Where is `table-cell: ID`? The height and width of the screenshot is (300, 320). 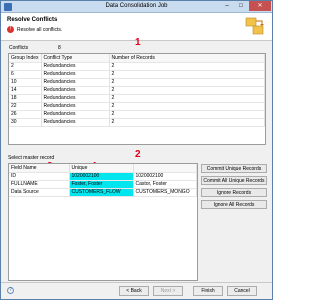
table-cell: ID is located at coordinates (39, 176).